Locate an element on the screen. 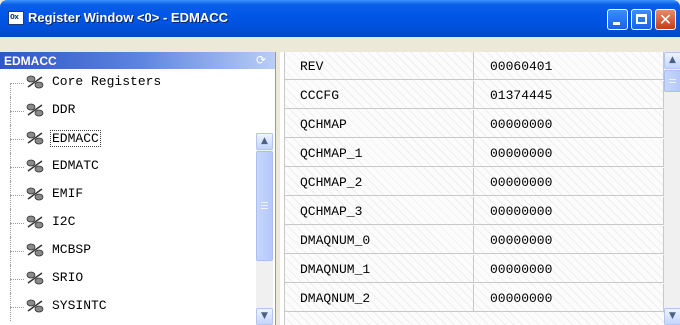 Image resolution: width=680 pixels, height=325 pixels. register-window-icon: 0x is located at coordinates (16, 18).